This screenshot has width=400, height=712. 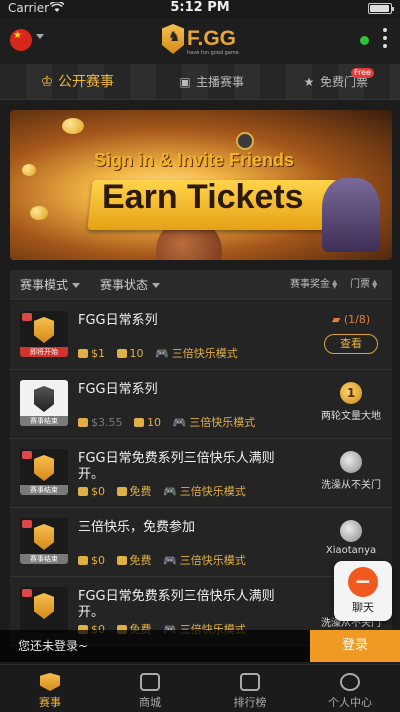 What do you see at coordinates (351, 469) in the screenshot?
I see `winner-info: 洗澡从不关门` at bounding box center [351, 469].